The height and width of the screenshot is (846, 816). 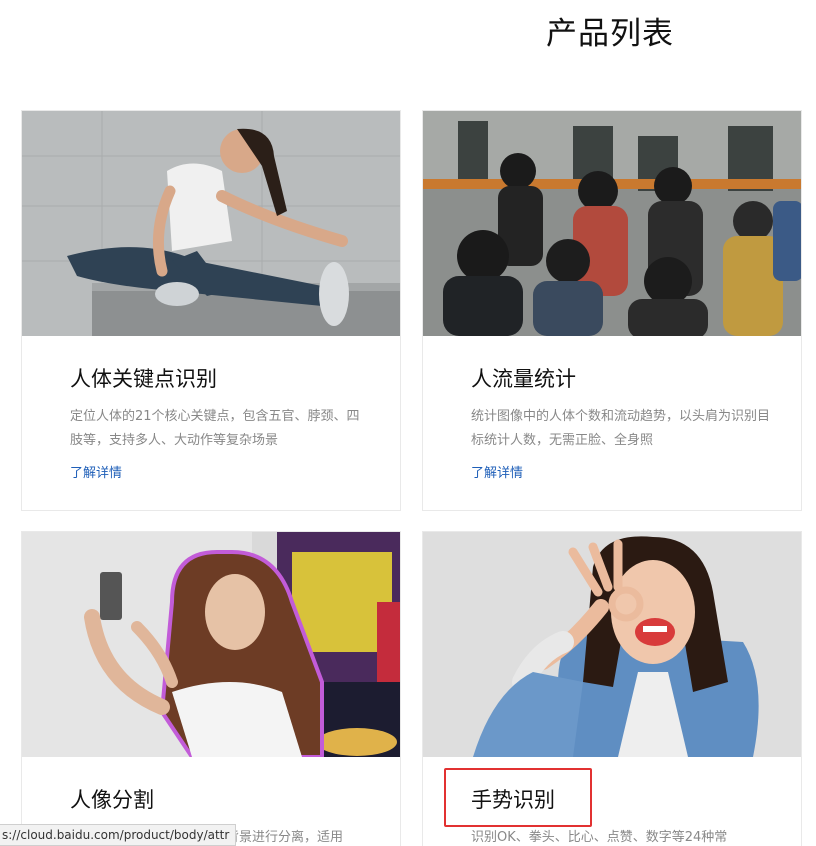 I want to click on product-title: 人体关键点识别, so click(x=143, y=379).